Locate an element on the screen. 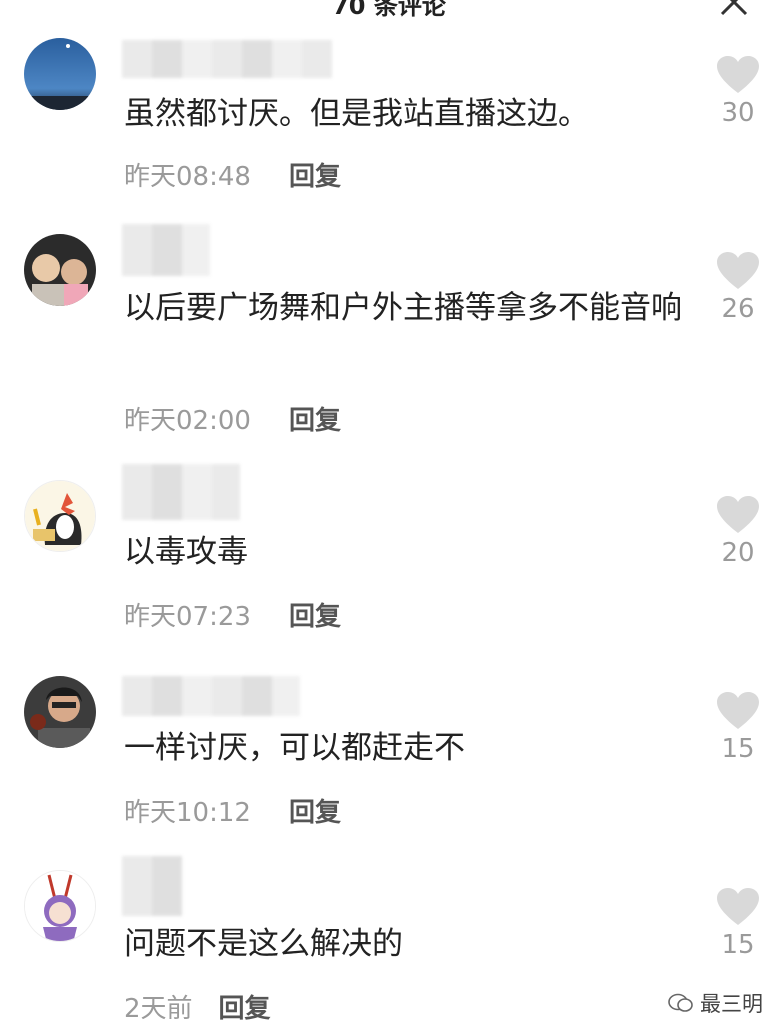 Image resolution: width=778 pixels, height=1036 pixels. comment-meta: 昨天08:48 回复 is located at coordinates (232, 174).